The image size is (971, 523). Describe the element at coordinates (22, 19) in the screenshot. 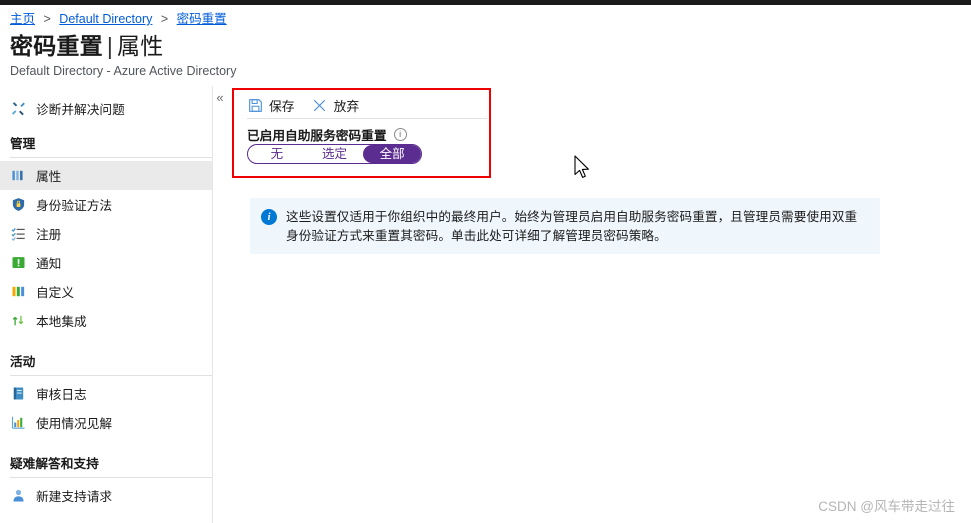

I see `breadcrumb-item-home: 主页` at that location.